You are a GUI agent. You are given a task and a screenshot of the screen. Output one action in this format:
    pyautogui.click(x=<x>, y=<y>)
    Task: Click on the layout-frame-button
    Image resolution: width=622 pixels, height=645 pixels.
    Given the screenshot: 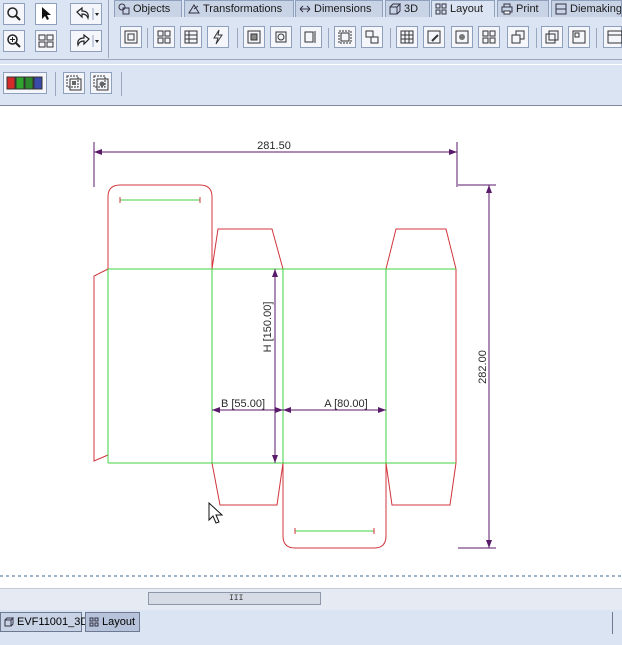 What is the action you would take?
    pyautogui.click(x=345, y=37)
    